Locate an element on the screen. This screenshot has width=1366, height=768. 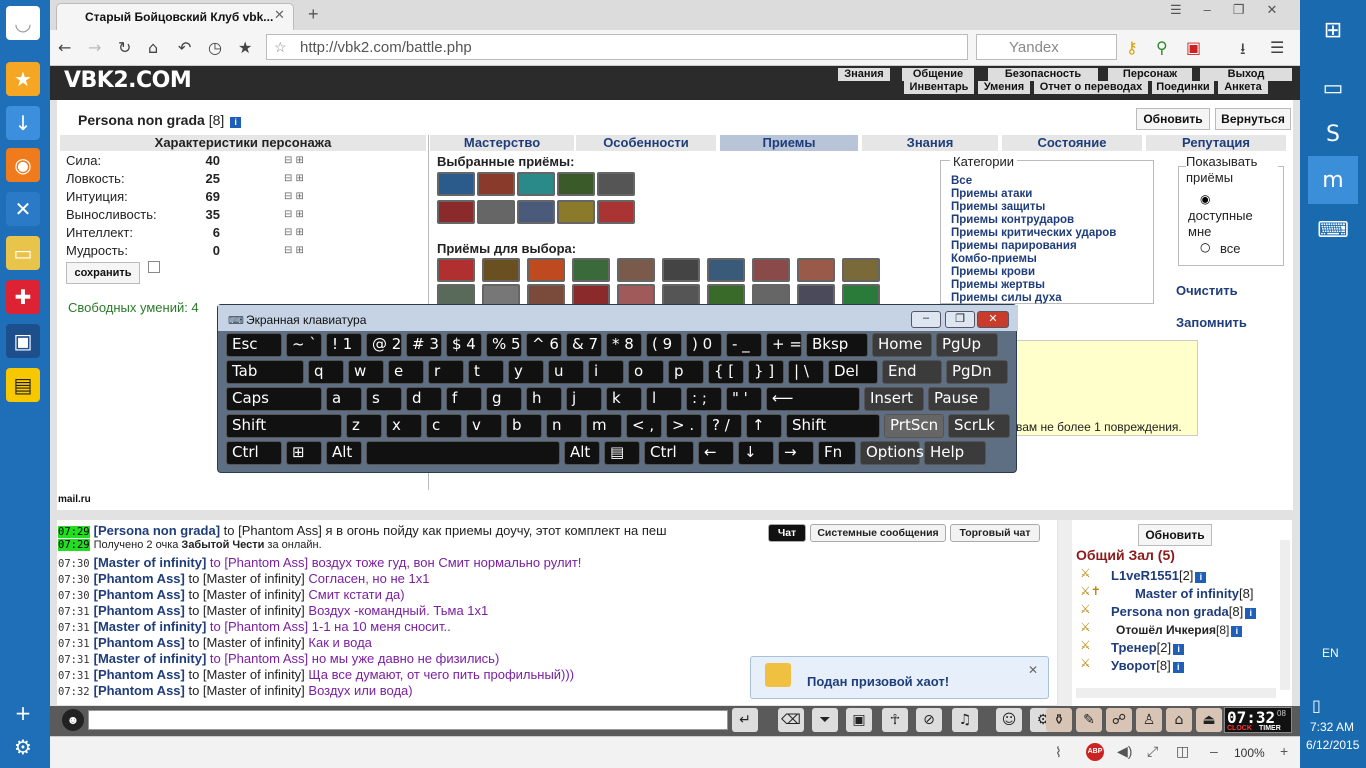
key: : ; is located at coordinates (704, 399).